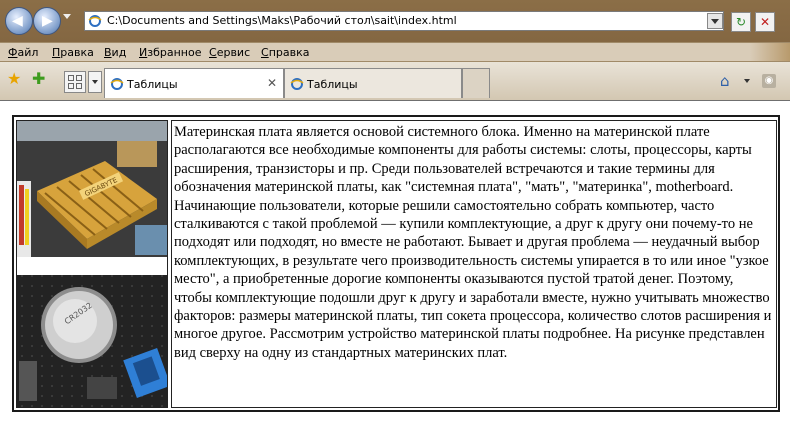 Image resolution: width=790 pixels, height=424 pixels. What do you see at coordinates (73, 52) in the screenshot?
I see `menu-edit: Правка` at bounding box center [73, 52].